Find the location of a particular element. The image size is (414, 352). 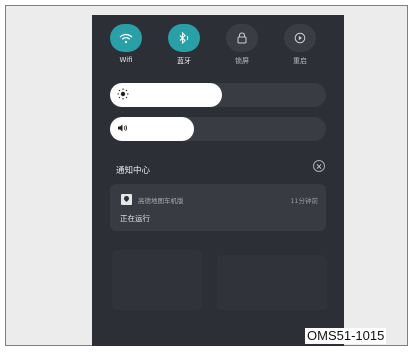

restart-icon is located at coordinates (300, 38).